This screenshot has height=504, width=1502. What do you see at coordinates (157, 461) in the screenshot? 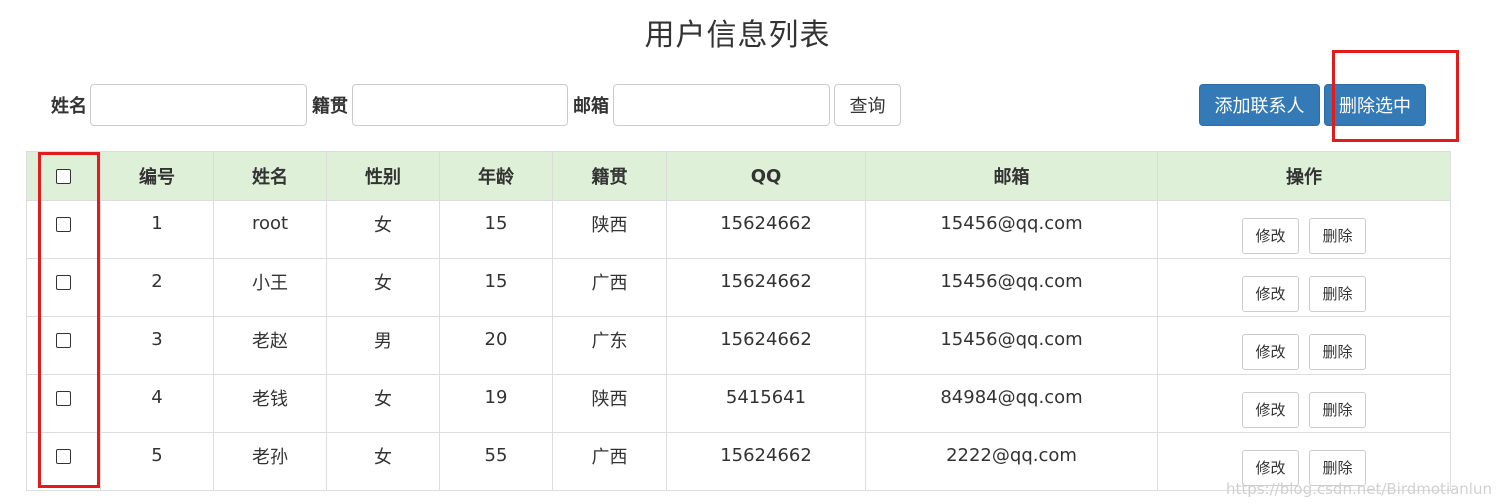
I see `cell-id: 5` at bounding box center [157, 461].